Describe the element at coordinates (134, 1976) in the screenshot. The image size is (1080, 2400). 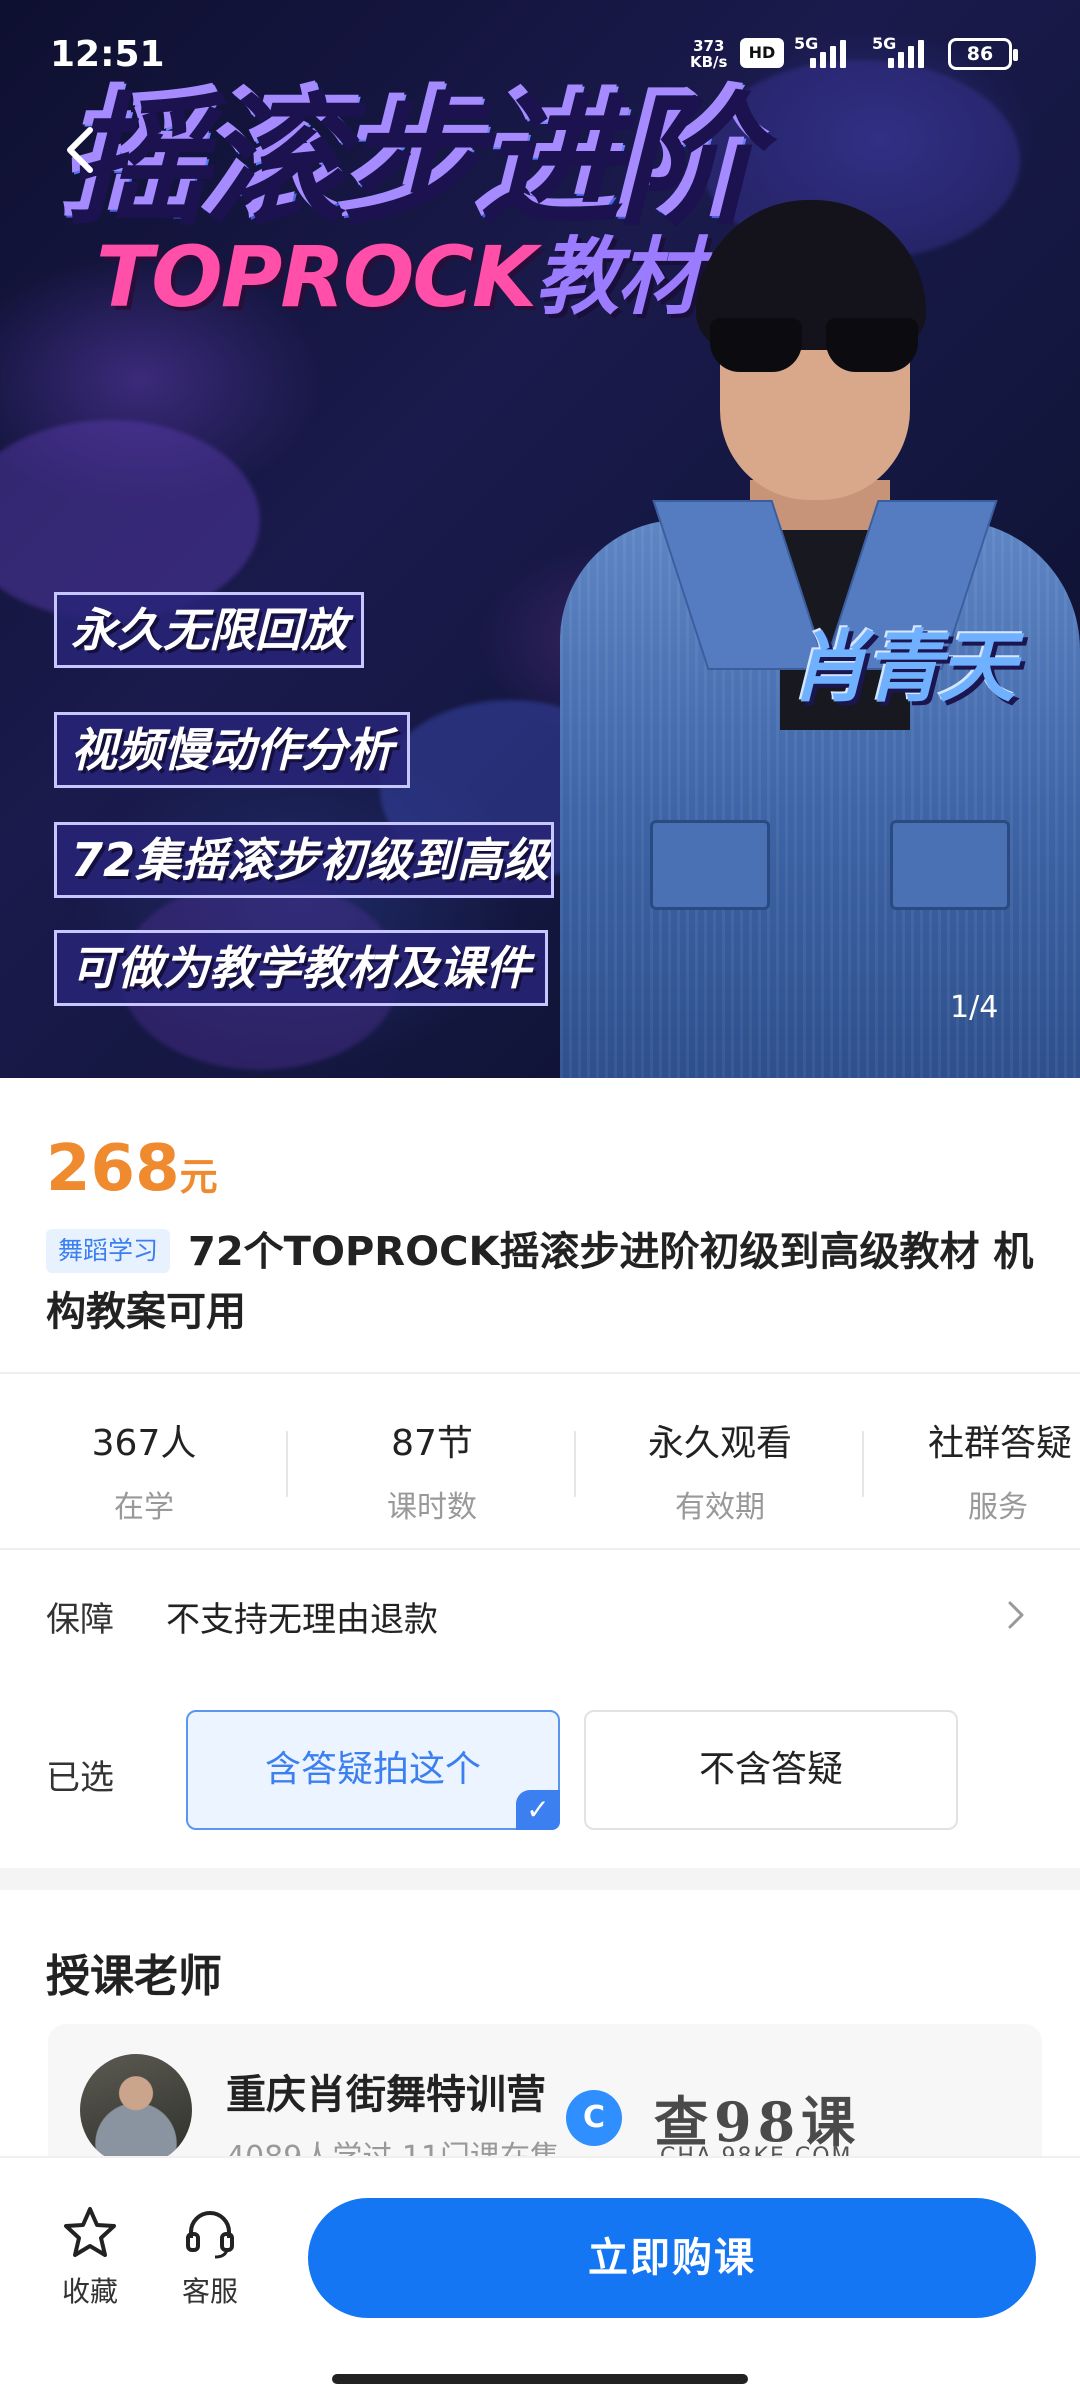
I see `teacher-section-title: 授课老师` at that location.